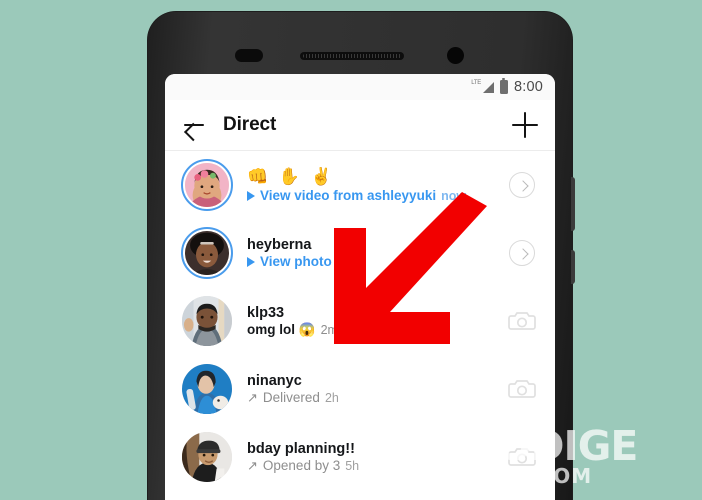 The width and height of the screenshot is (702, 500). I want to click on thread-row: ninanyc ↗ Delivered 2h, so click(360, 389).